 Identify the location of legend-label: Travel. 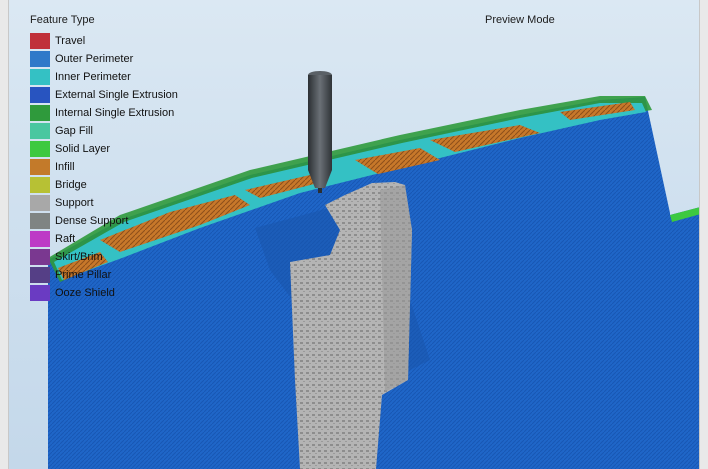
(70, 41).